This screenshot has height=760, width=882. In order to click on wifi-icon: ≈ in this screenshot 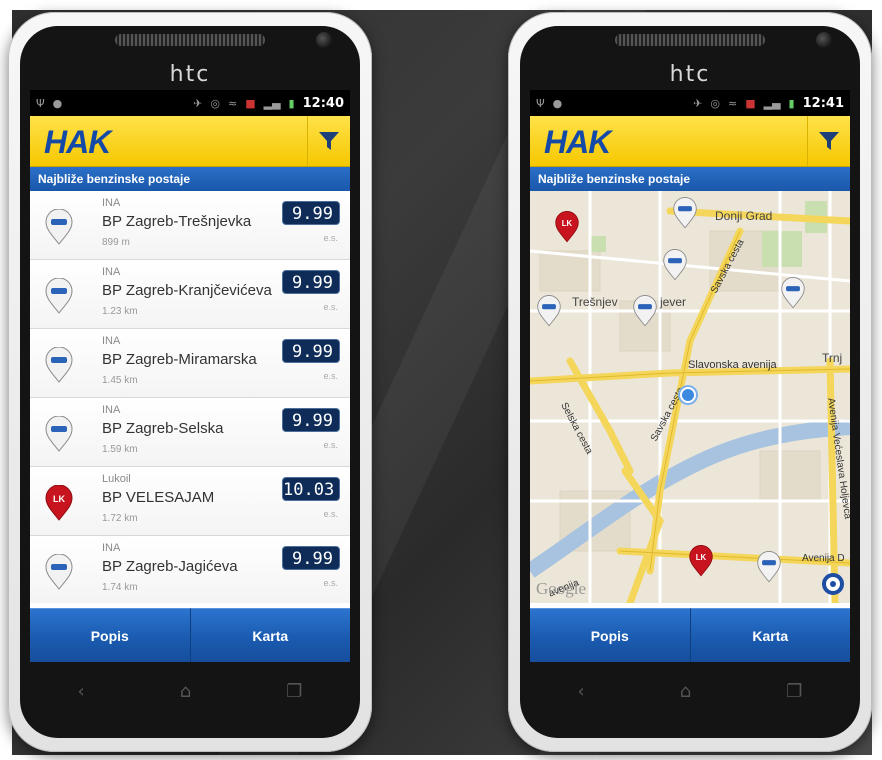, I will do `click(733, 103)`.